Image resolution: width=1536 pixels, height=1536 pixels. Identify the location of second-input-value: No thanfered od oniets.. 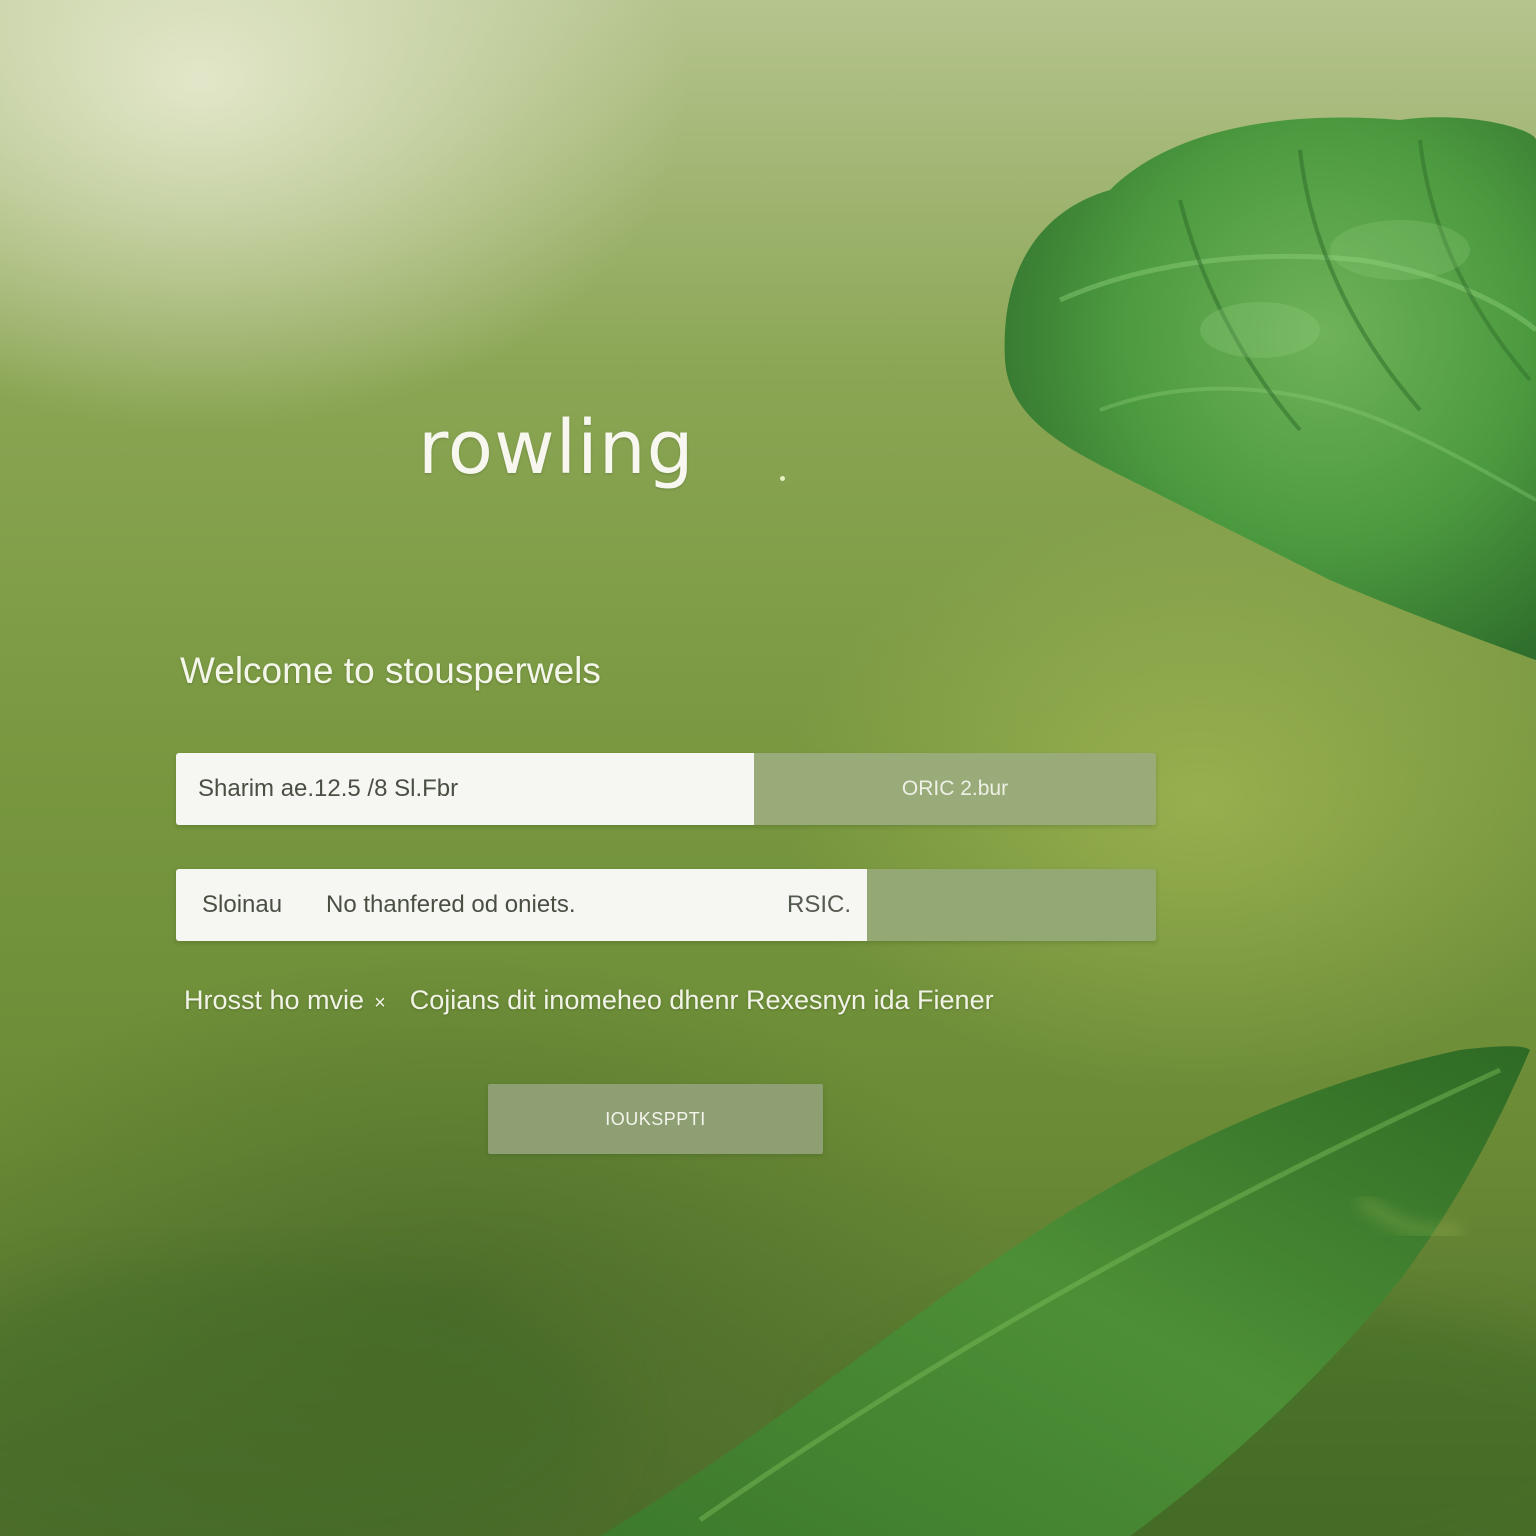
(451, 904).